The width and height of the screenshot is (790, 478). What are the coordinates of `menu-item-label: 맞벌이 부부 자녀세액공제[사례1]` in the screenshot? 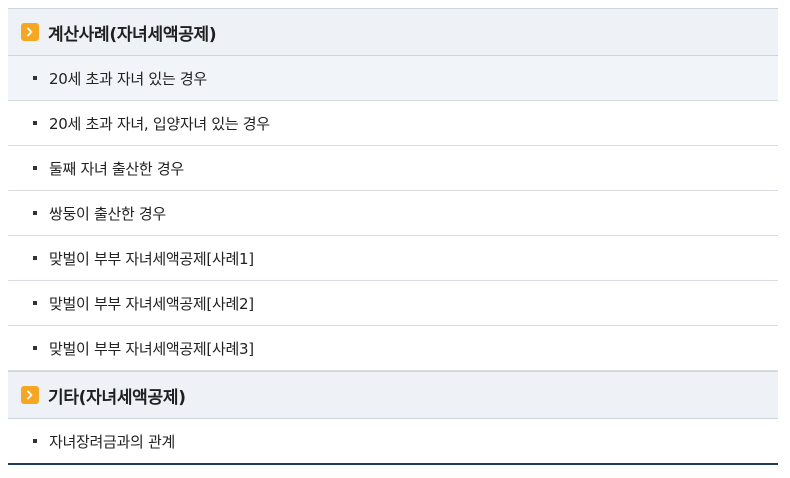 It's located at (151, 258).